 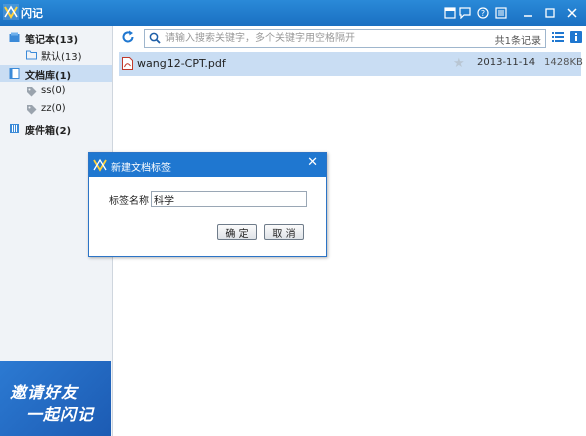 What do you see at coordinates (32, 13) in the screenshot?
I see `app-title: 闪记` at bounding box center [32, 13].